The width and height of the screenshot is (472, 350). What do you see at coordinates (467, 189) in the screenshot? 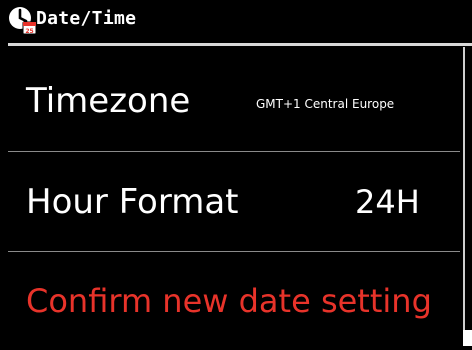
I see `scrollbar` at bounding box center [467, 189].